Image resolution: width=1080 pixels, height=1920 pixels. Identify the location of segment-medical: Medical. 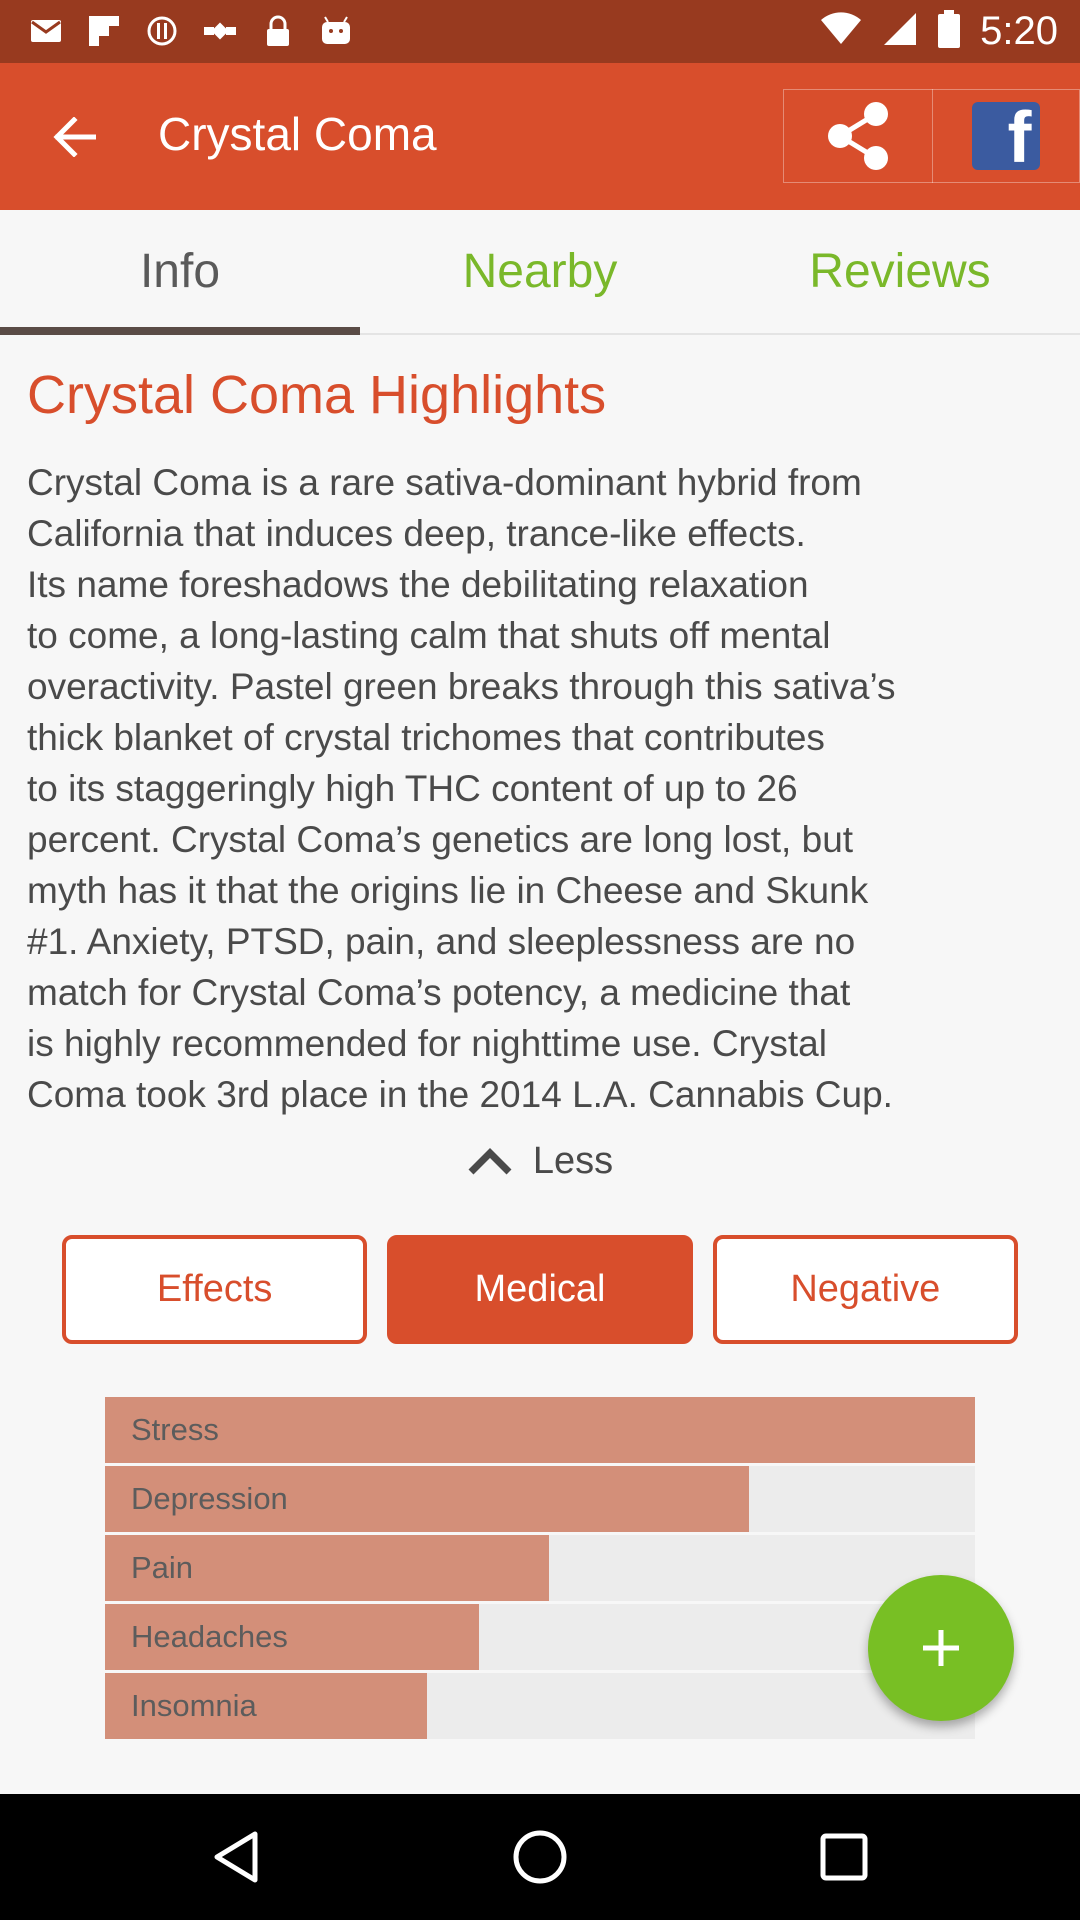
(540, 1289).